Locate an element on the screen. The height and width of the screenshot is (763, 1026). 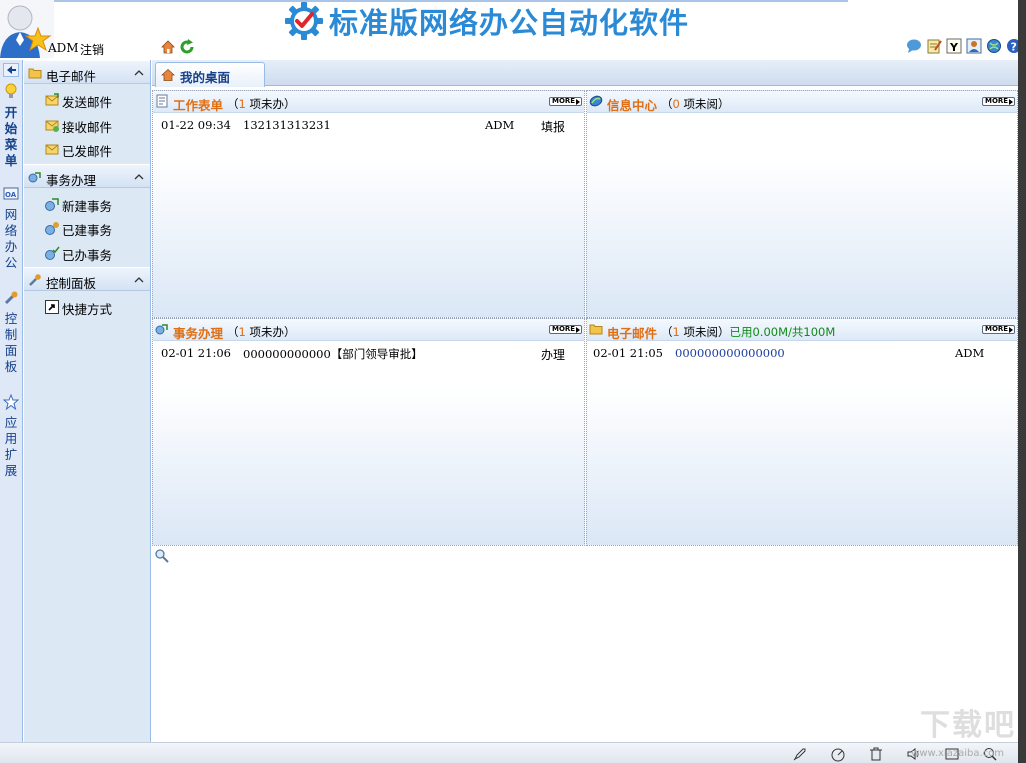
menu-item-receive-mail: 接收邮件 is located at coordinates (87, 125).